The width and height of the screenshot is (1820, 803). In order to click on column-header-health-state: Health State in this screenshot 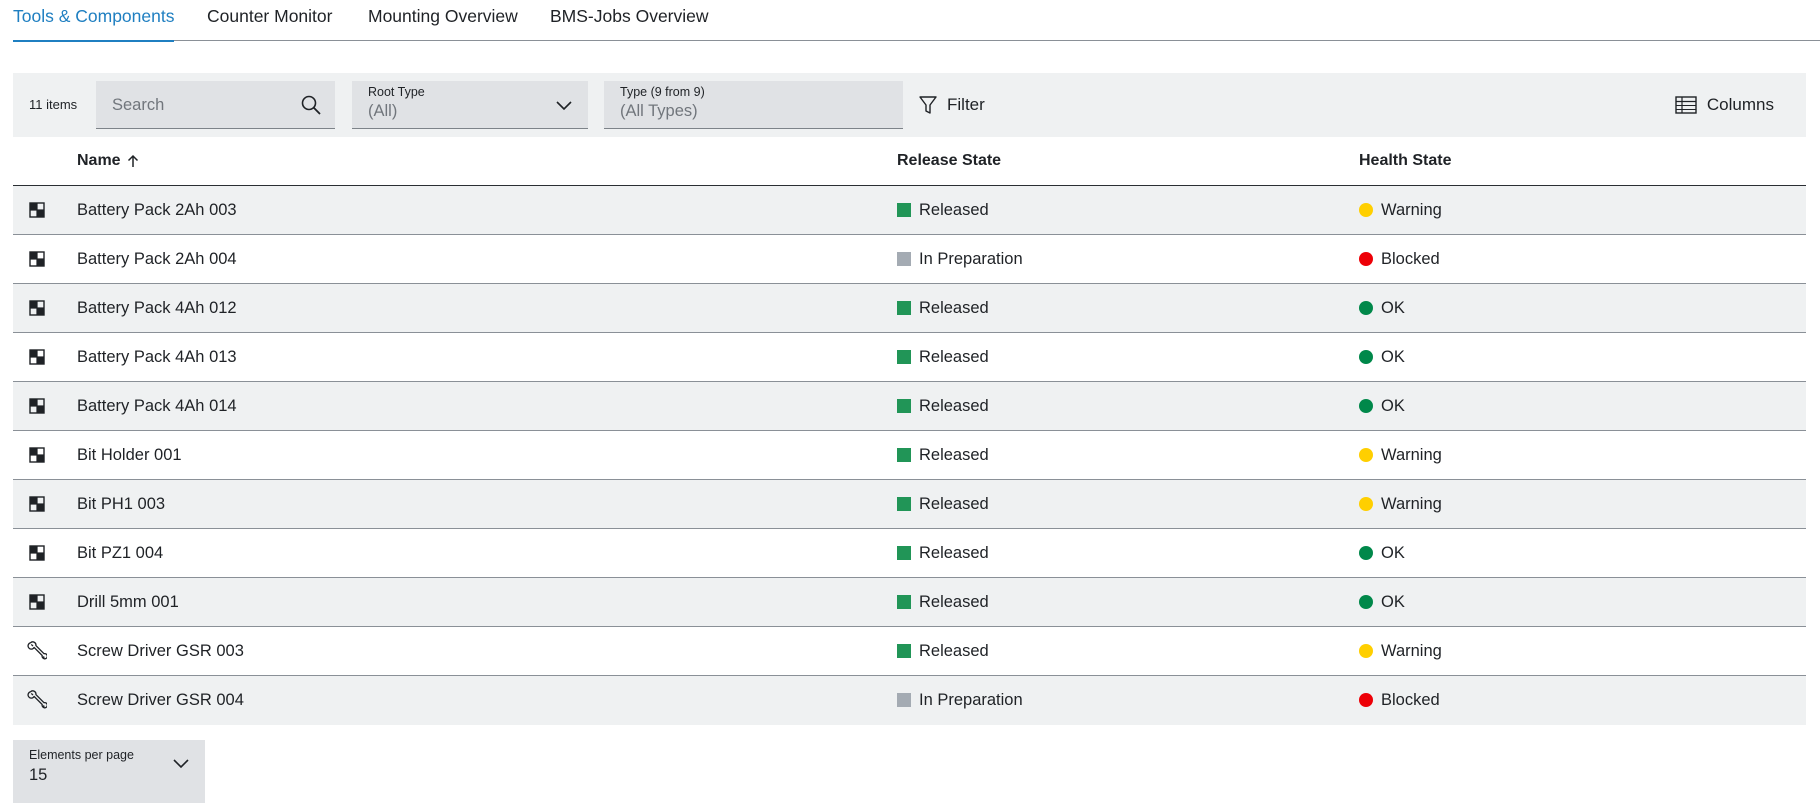, I will do `click(1405, 161)`.